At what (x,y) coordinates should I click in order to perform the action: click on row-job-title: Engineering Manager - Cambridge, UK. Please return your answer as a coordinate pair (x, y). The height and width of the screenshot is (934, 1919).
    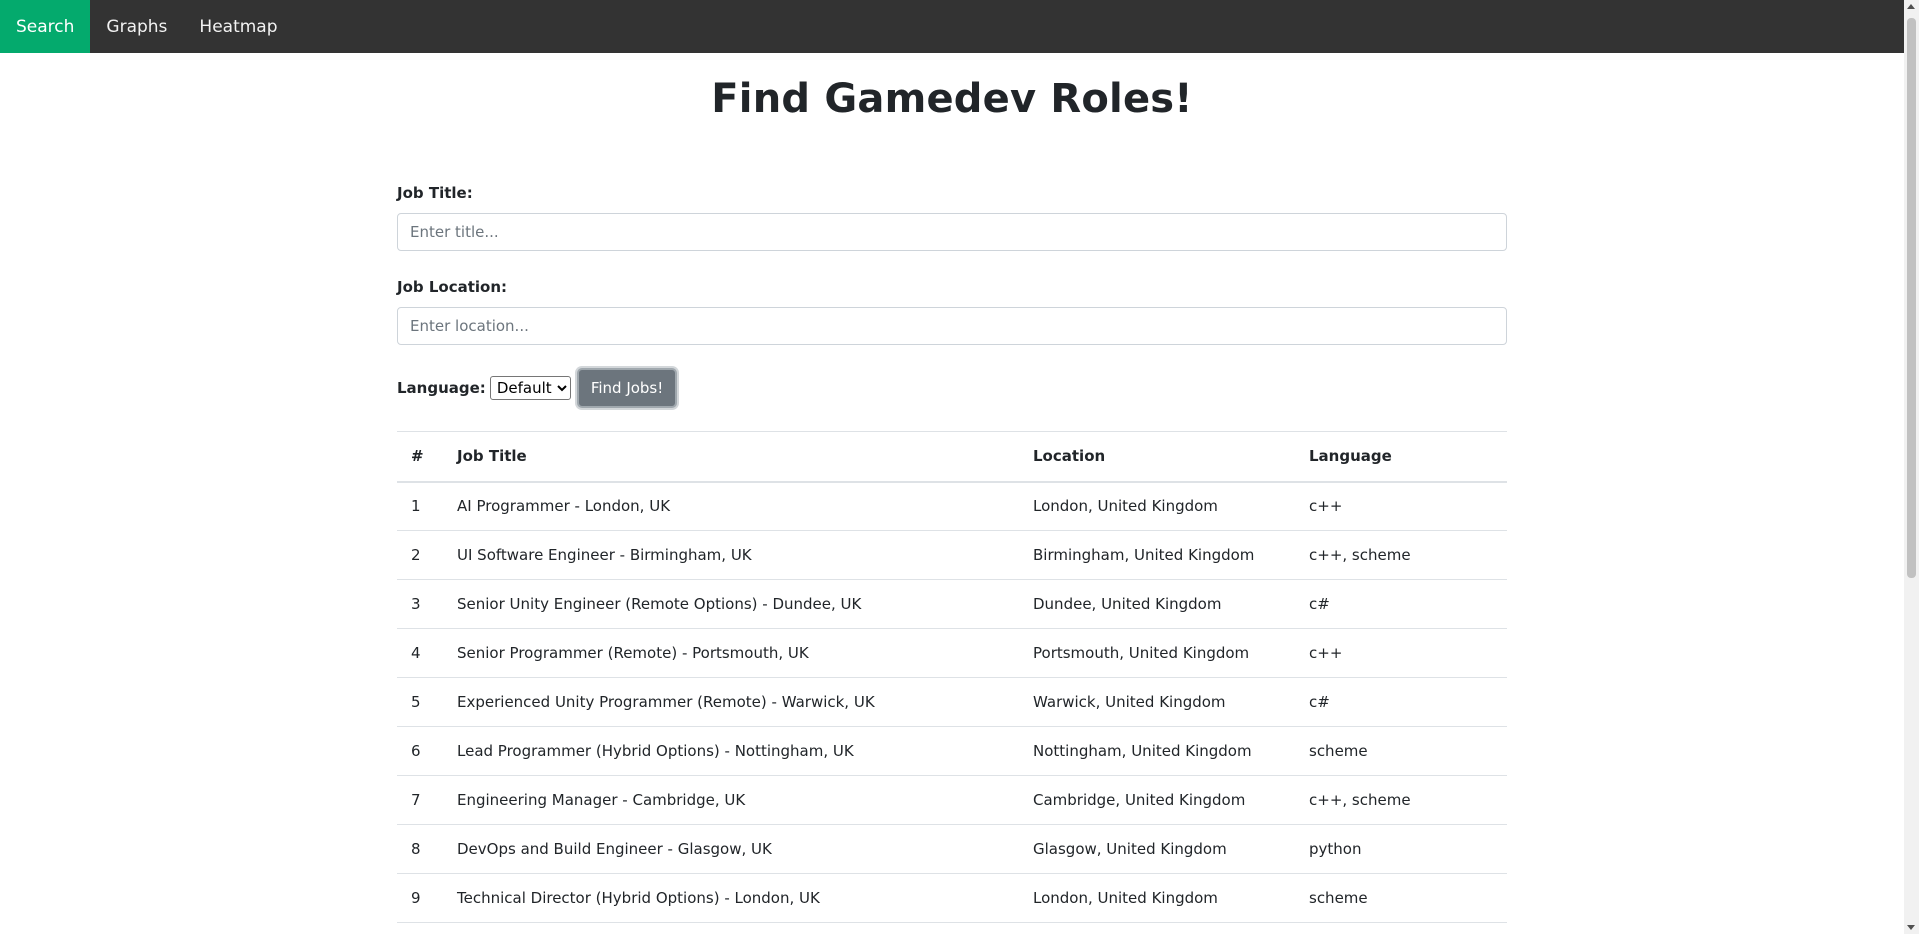
    Looking at the image, I should click on (601, 800).